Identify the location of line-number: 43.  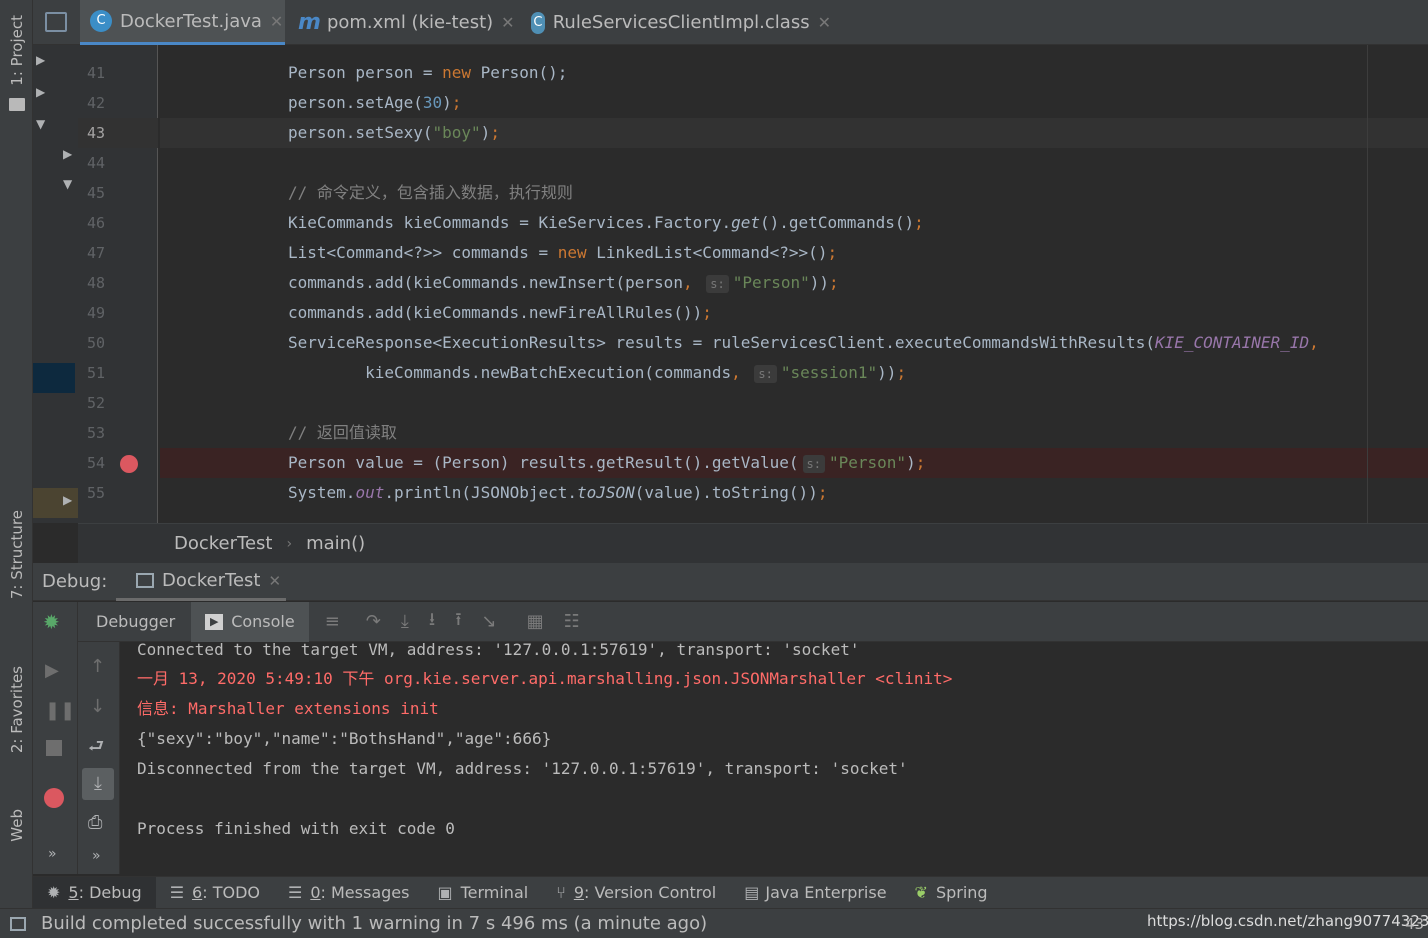
(118, 133).